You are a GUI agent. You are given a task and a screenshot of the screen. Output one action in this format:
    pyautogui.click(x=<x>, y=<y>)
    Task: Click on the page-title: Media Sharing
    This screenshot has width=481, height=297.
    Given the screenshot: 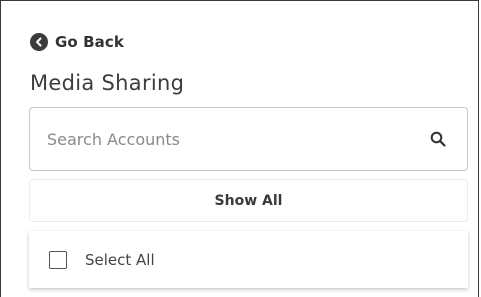 What is the action you would take?
    pyautogui.click(x=107, y=83)
    